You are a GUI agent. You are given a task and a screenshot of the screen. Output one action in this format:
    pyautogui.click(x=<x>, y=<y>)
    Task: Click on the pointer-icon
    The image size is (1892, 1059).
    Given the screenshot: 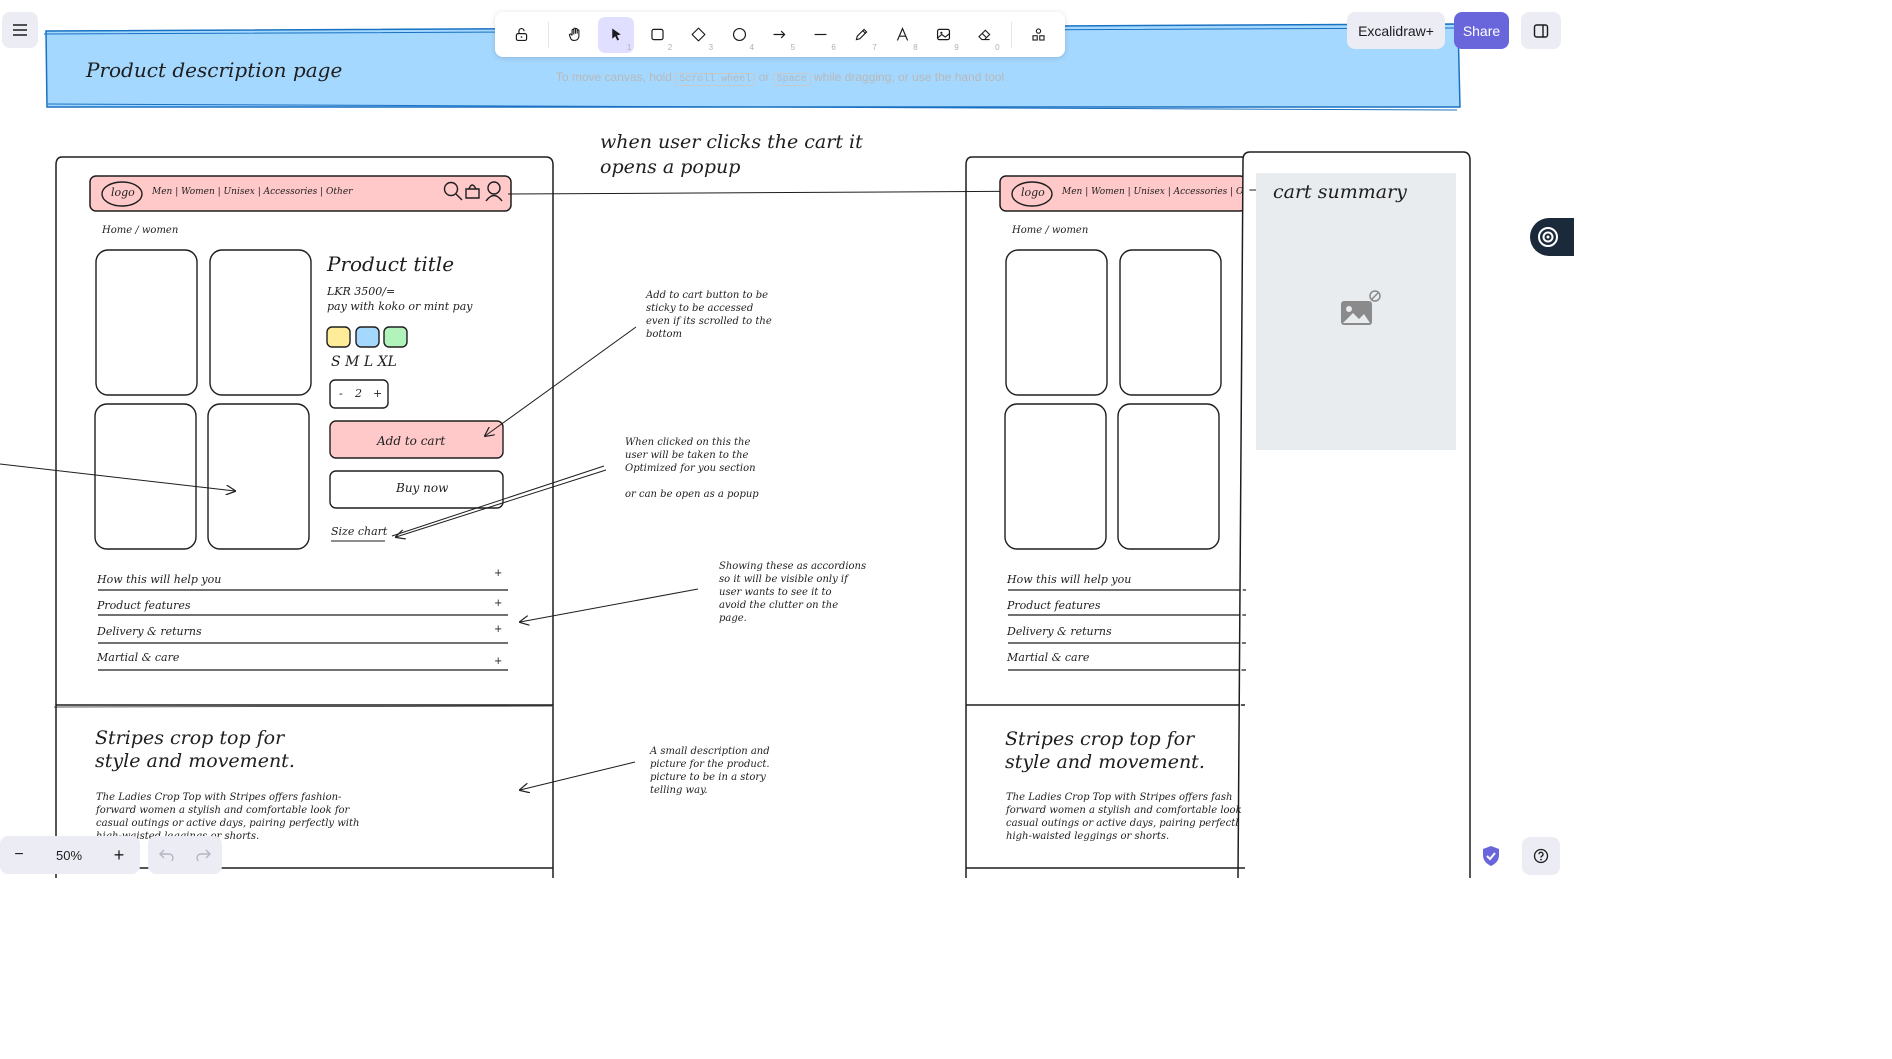 What is the action you would take?
    pyautogui.click(x=616, y=34)
    